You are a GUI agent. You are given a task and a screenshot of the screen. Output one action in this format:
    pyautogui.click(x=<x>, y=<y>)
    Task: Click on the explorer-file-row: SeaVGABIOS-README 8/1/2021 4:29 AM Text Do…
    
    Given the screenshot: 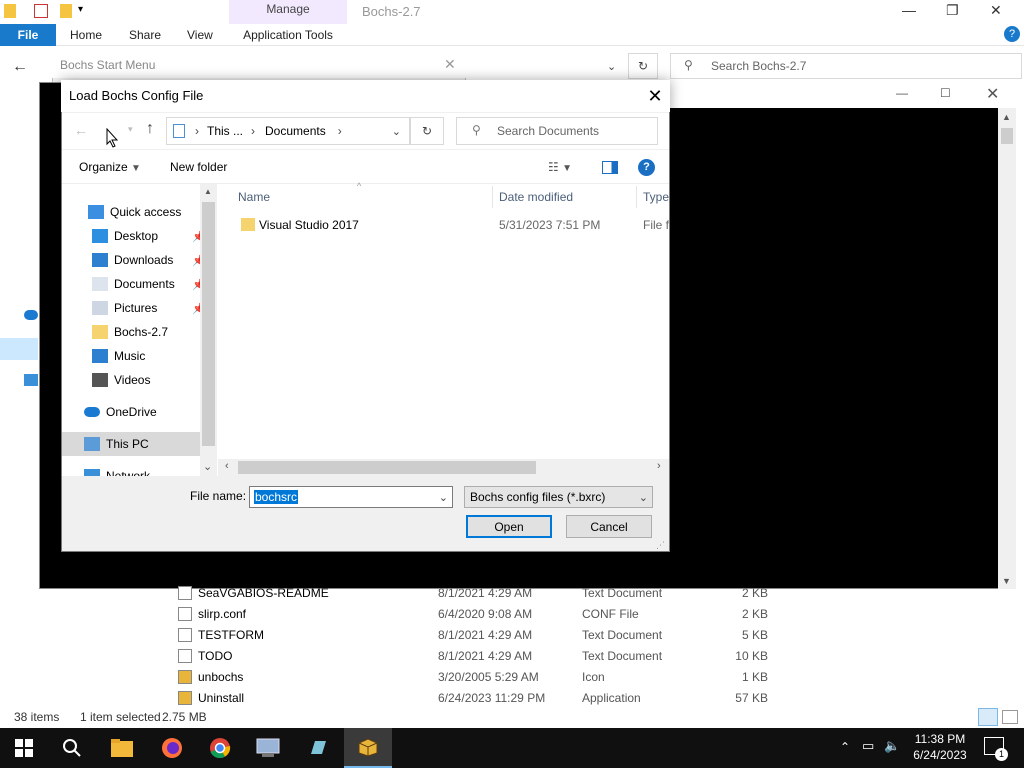 What is the action you would take?
    pyautogui.click(x=478, y=592)
    